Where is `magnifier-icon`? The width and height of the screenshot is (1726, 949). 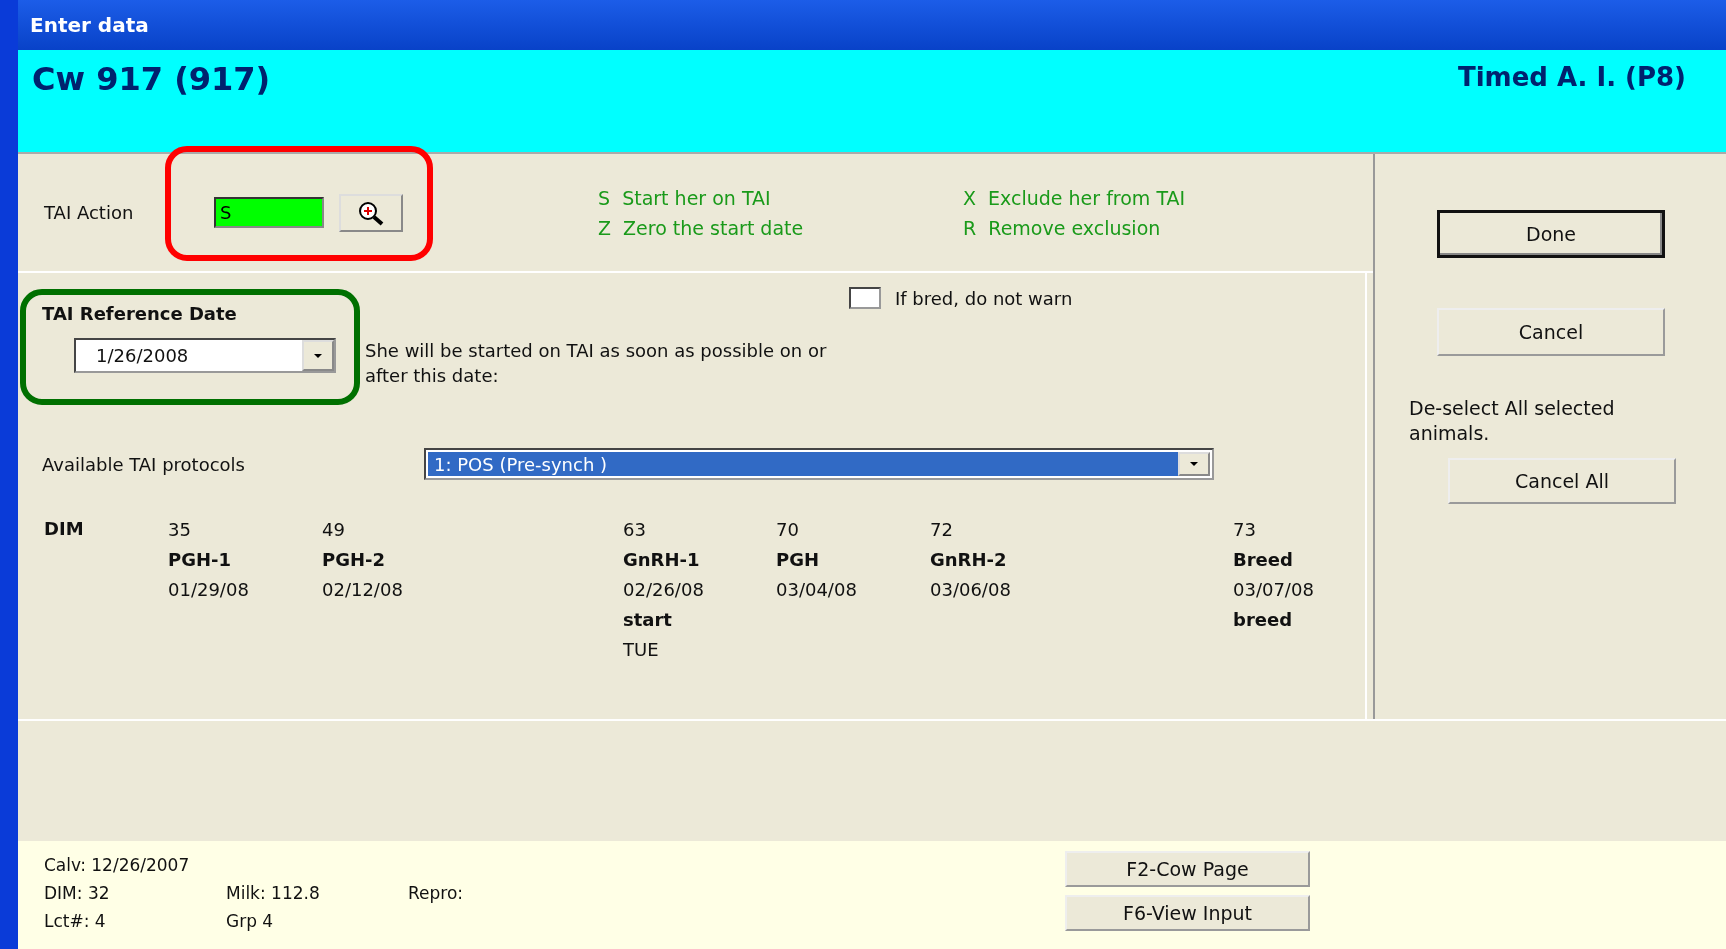
magnifier-icon is located at coordinates (371, 212).